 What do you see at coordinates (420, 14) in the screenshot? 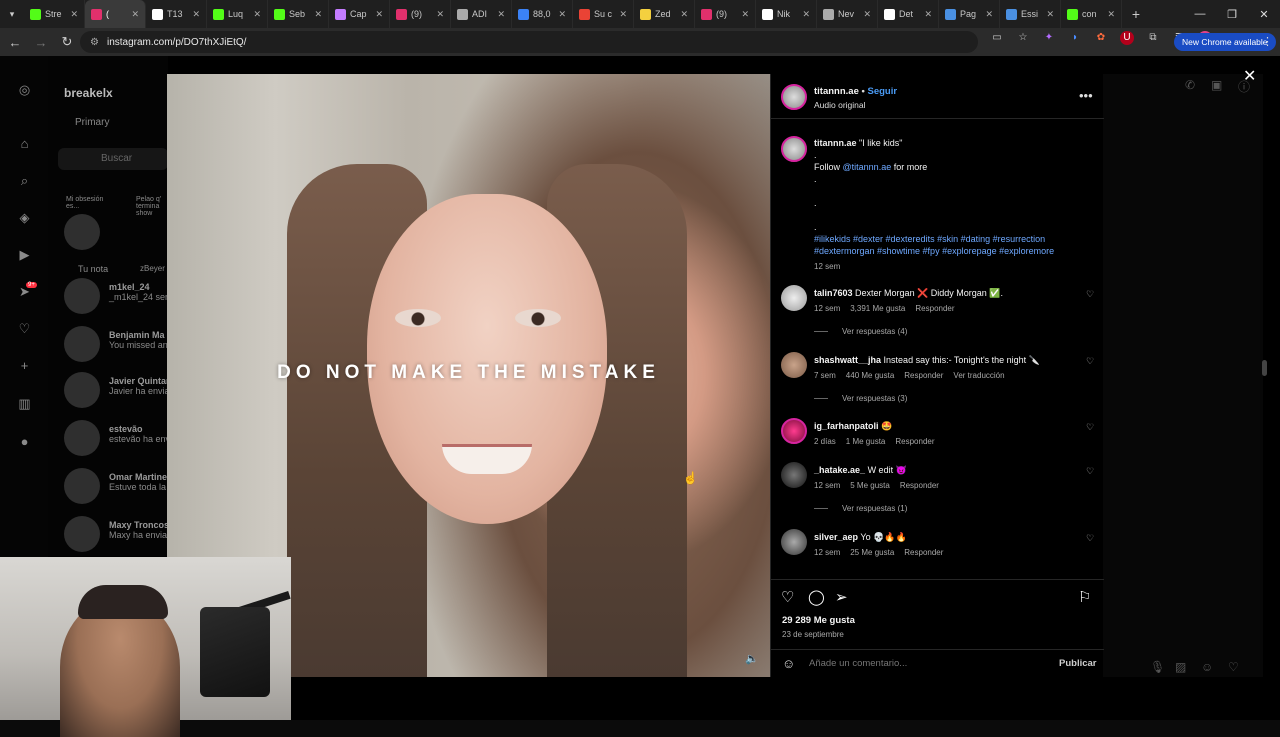
I see `browser-tab: (9) ✕` at bounding box center [420, 14].